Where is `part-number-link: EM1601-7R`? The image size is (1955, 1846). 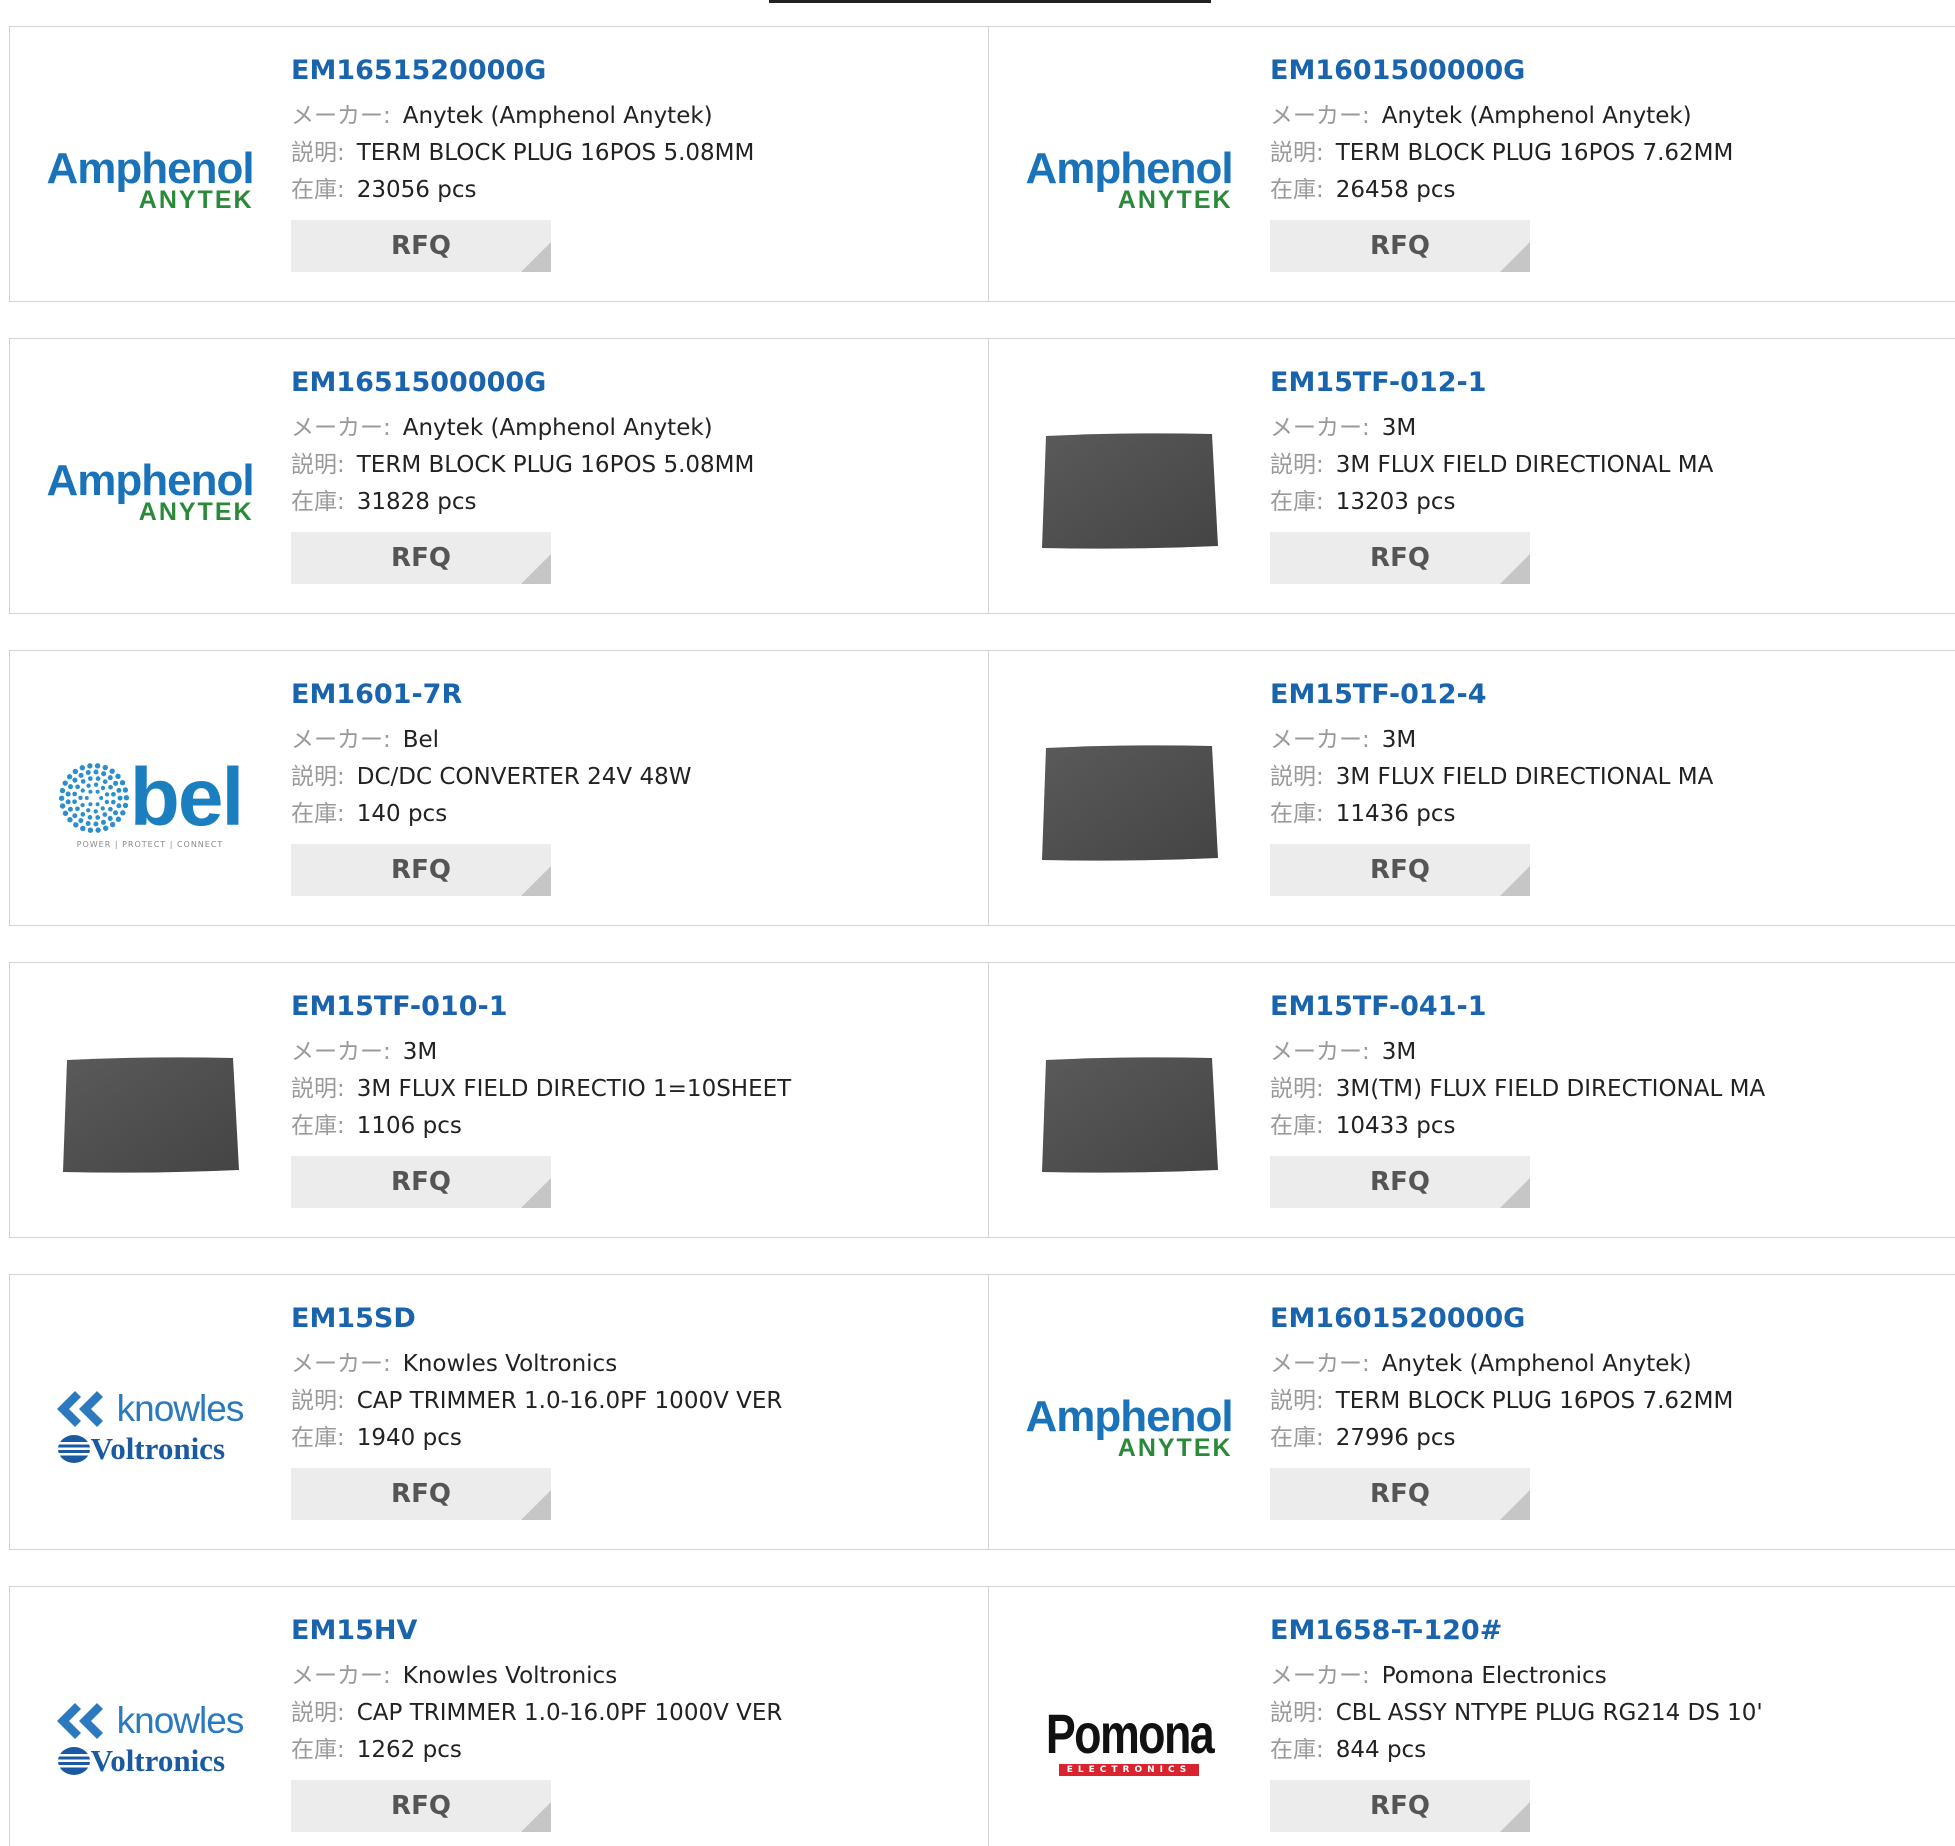 part-number-link: EM1601-7R is located at coordinates (491, 695).